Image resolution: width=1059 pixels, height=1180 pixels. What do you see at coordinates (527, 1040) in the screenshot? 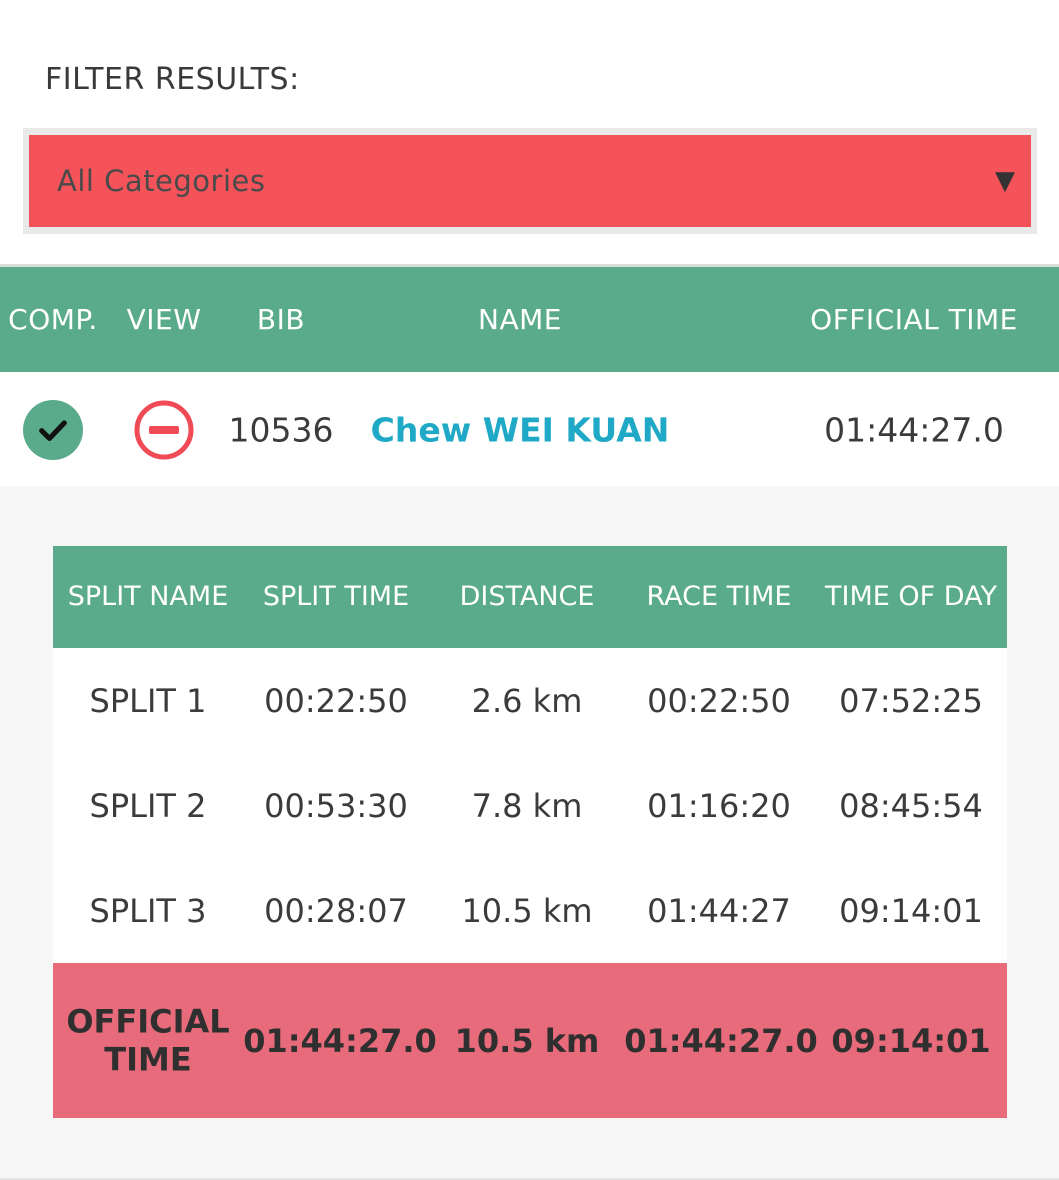
I see `official-distance: 10.5 km` at bounding box center [527, 1040].